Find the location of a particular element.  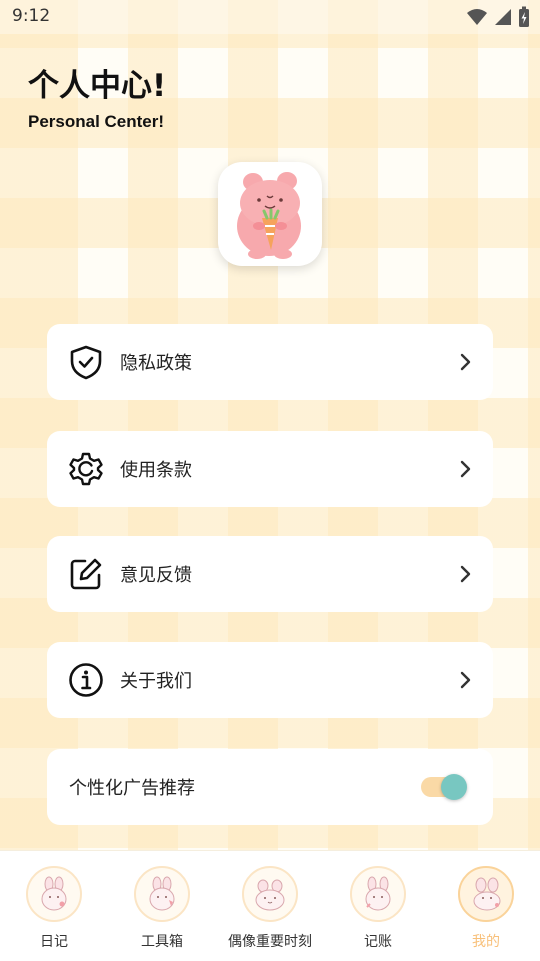

menu-item-label: 意见反馈 is located at coordinates (156, 575).